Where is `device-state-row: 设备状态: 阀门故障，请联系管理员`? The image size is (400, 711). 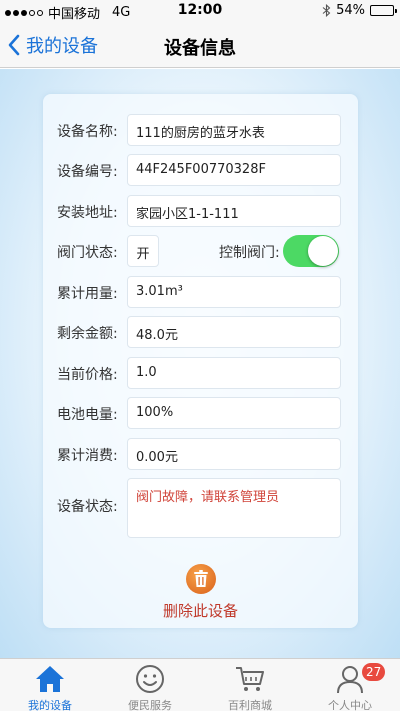
device-state-row: 设备状态: 阀门故障，请联系管理员 is located at coordinates (200, 508).